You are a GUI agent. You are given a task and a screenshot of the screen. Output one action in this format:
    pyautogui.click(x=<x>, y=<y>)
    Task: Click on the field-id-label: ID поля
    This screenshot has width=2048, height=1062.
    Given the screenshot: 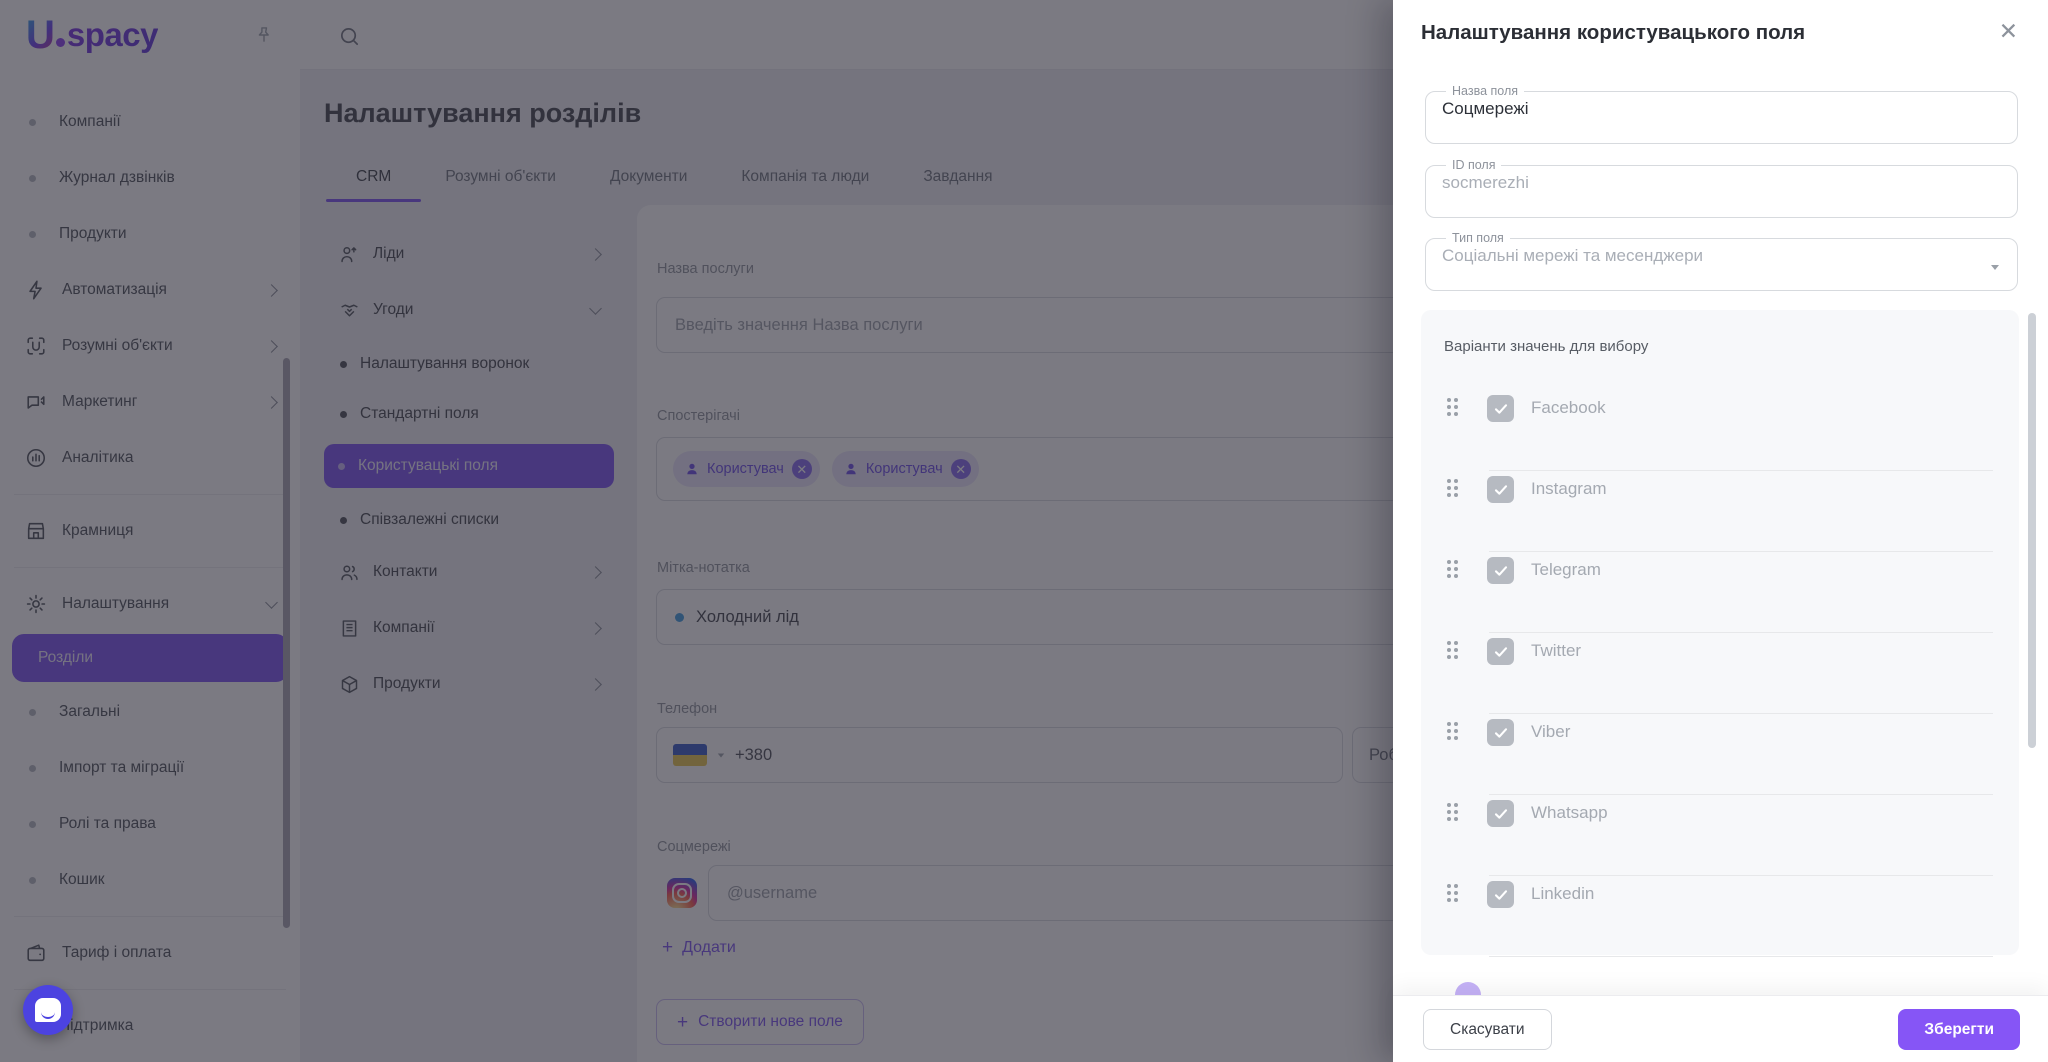 What is the action you would take?
    pyautogui.click(x=1474, y=165)
    